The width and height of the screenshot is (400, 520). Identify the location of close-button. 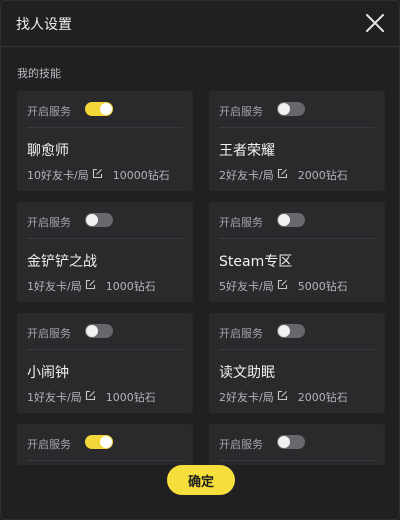
(375, 23).